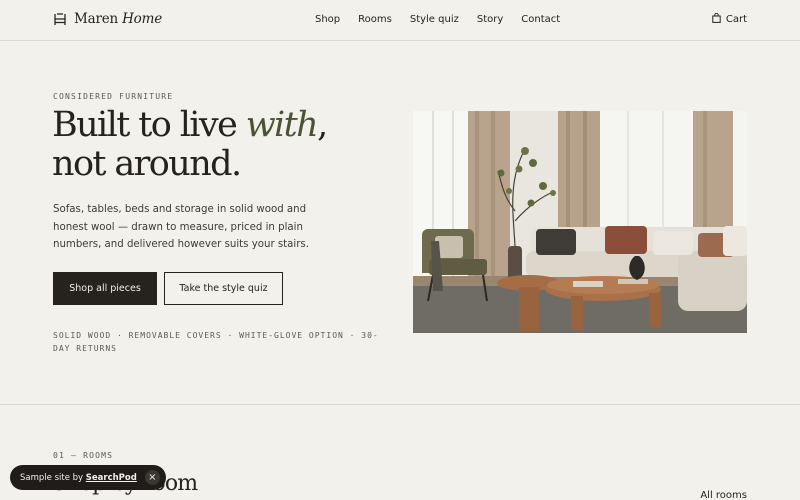  What do you see at coordinates (152, 477) in the screenshot?
I see `close-icon: ×` at bounding box center [152, 477].